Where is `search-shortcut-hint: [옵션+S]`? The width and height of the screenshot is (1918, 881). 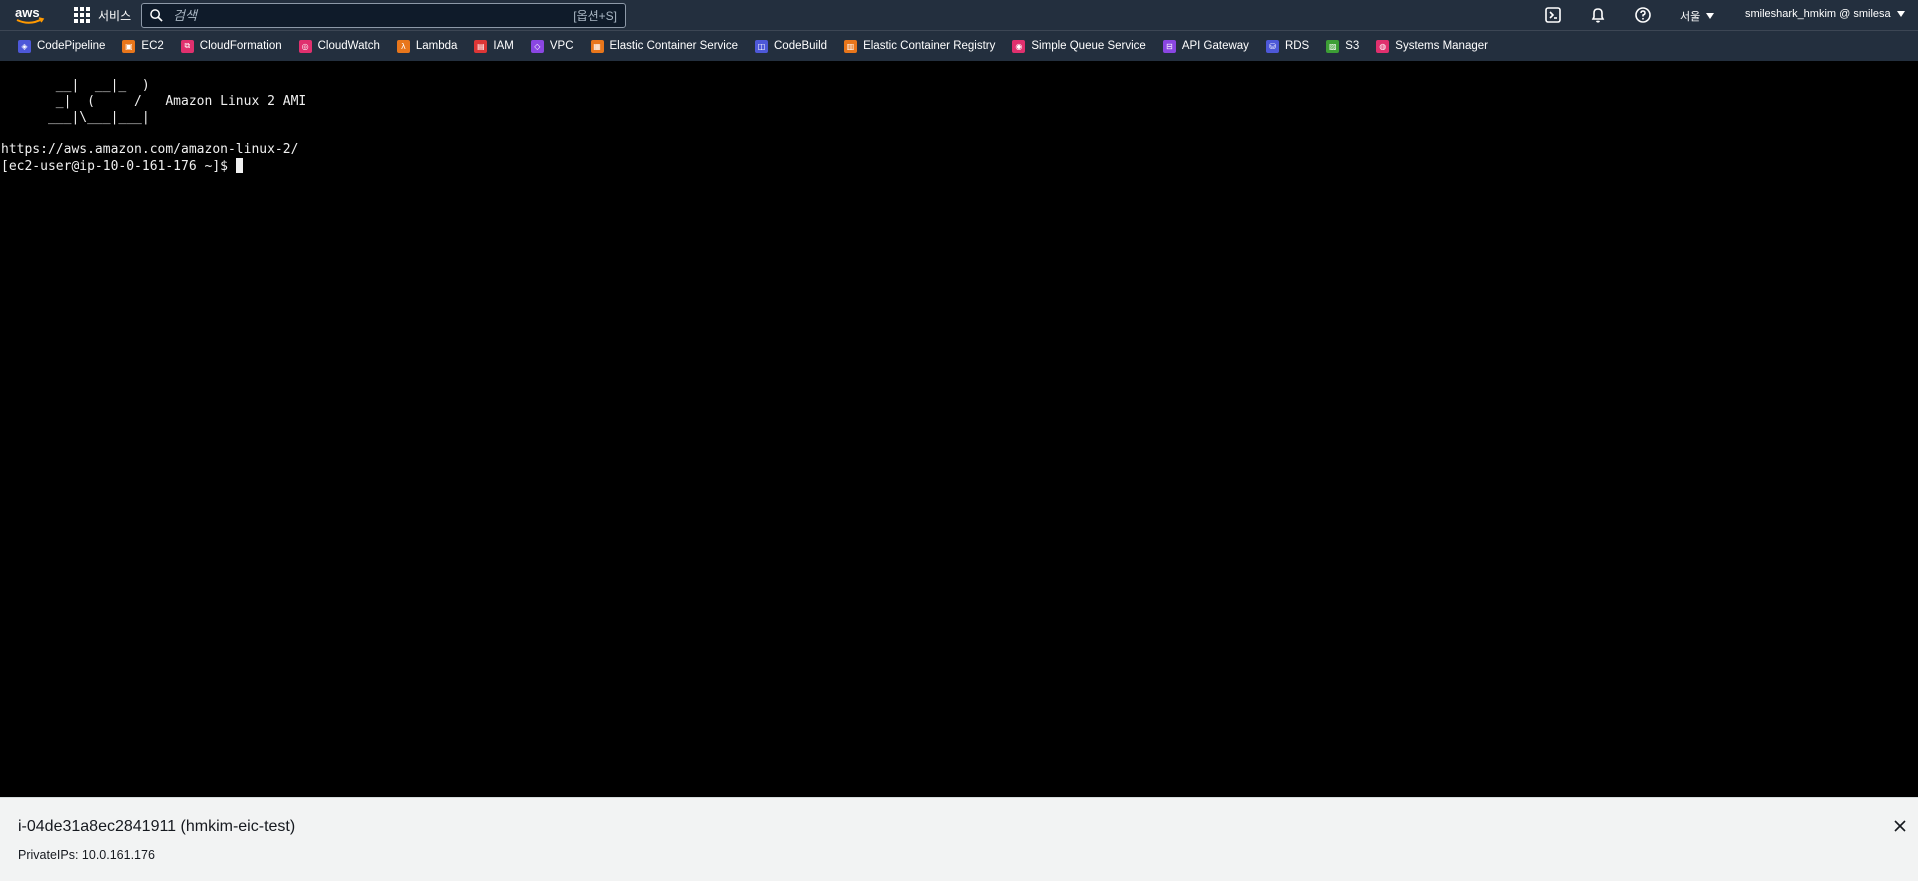
search-shortcut-hint: [옵션+S] is located at coordinates (595, 16).